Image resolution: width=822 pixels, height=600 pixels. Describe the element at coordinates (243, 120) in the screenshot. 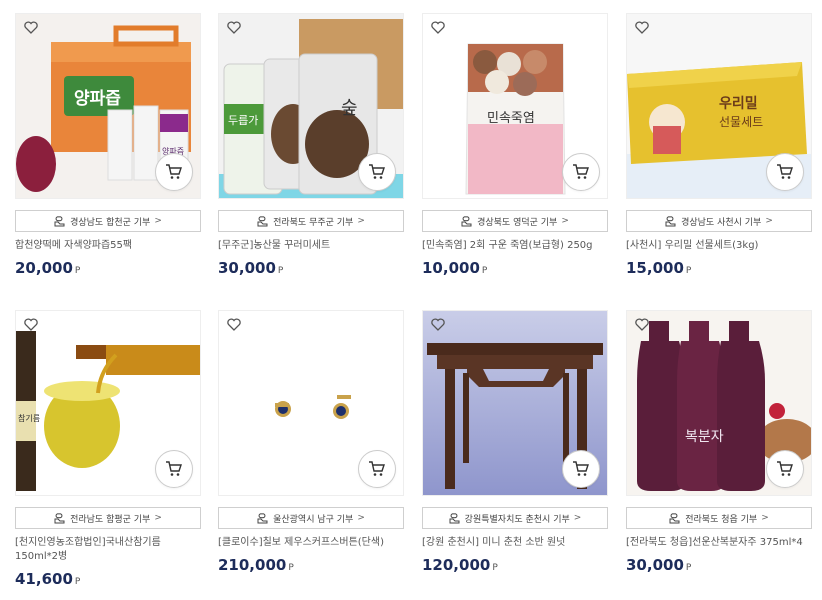

I see `svg-text: 두릅가` at that location.